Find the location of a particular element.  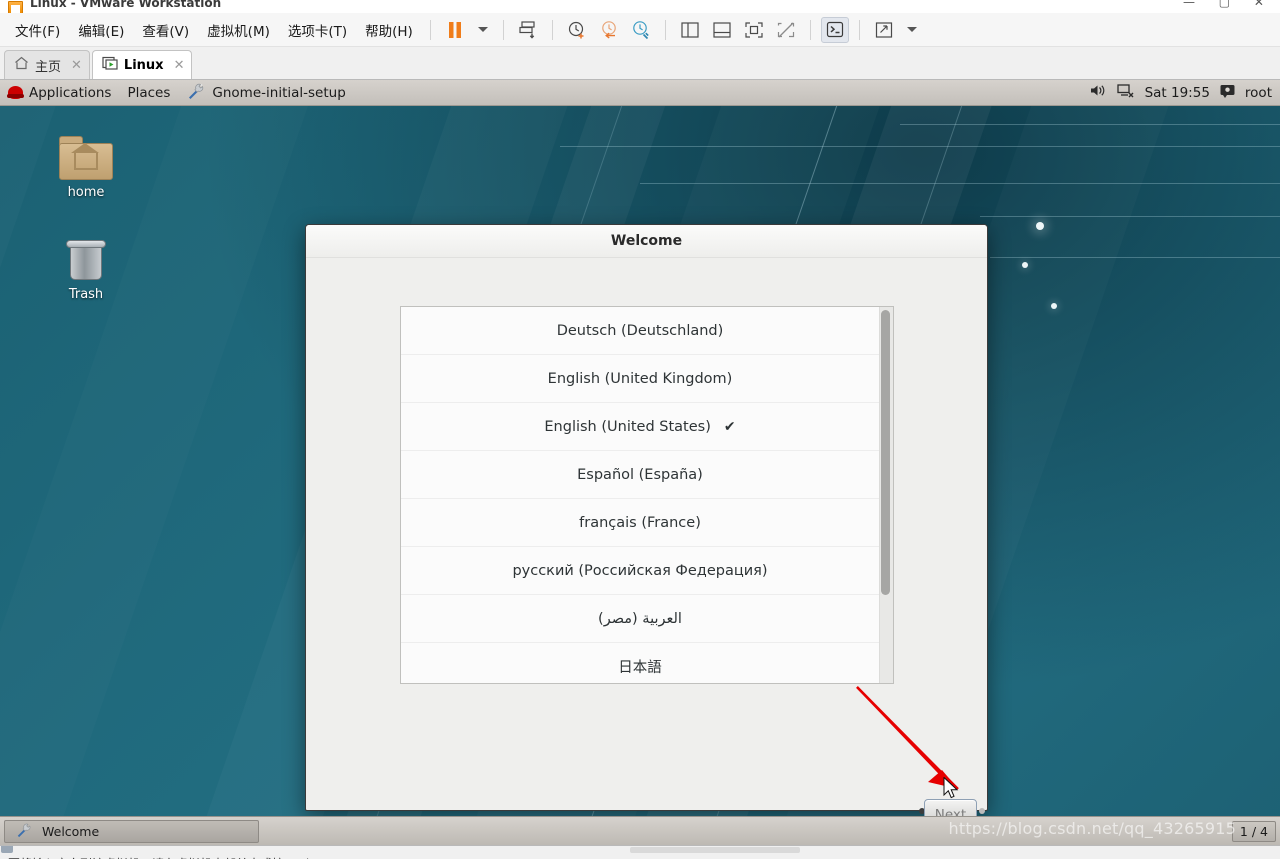

home-icon is located at coordinates (21, 65).